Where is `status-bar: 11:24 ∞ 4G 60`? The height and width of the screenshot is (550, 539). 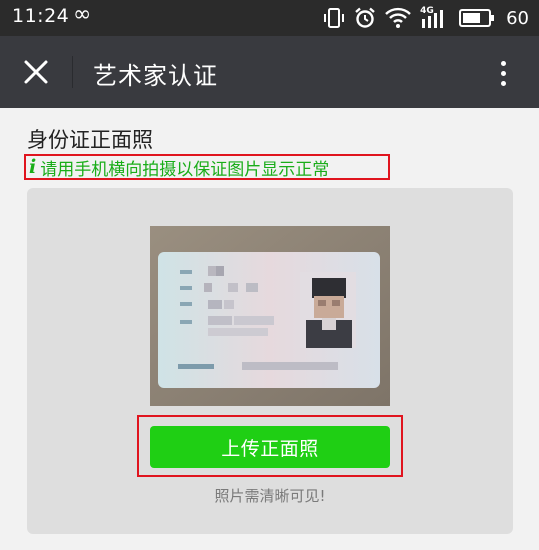 status-bar: 11:24 ∞ 4G 60 is located at coordinates (269, 18).